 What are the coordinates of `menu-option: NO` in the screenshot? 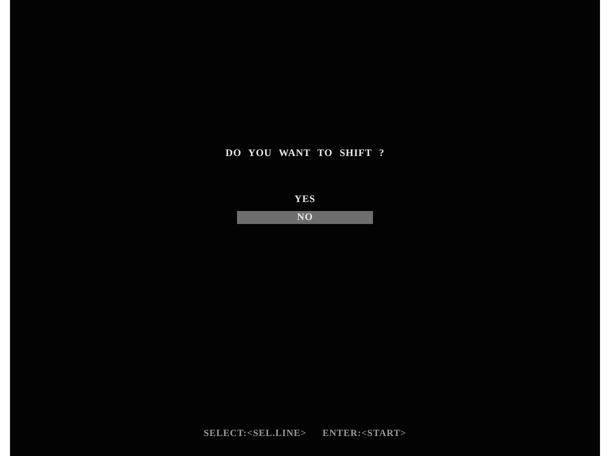 It's located at (305, 217).